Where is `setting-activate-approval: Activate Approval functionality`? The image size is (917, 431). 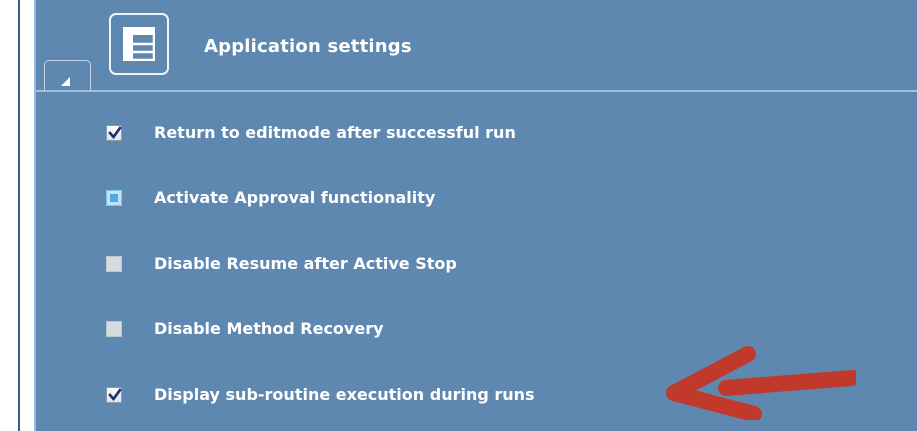
setting-activate-approval: Activate Approval functionality is located at coordinates (361, 198).